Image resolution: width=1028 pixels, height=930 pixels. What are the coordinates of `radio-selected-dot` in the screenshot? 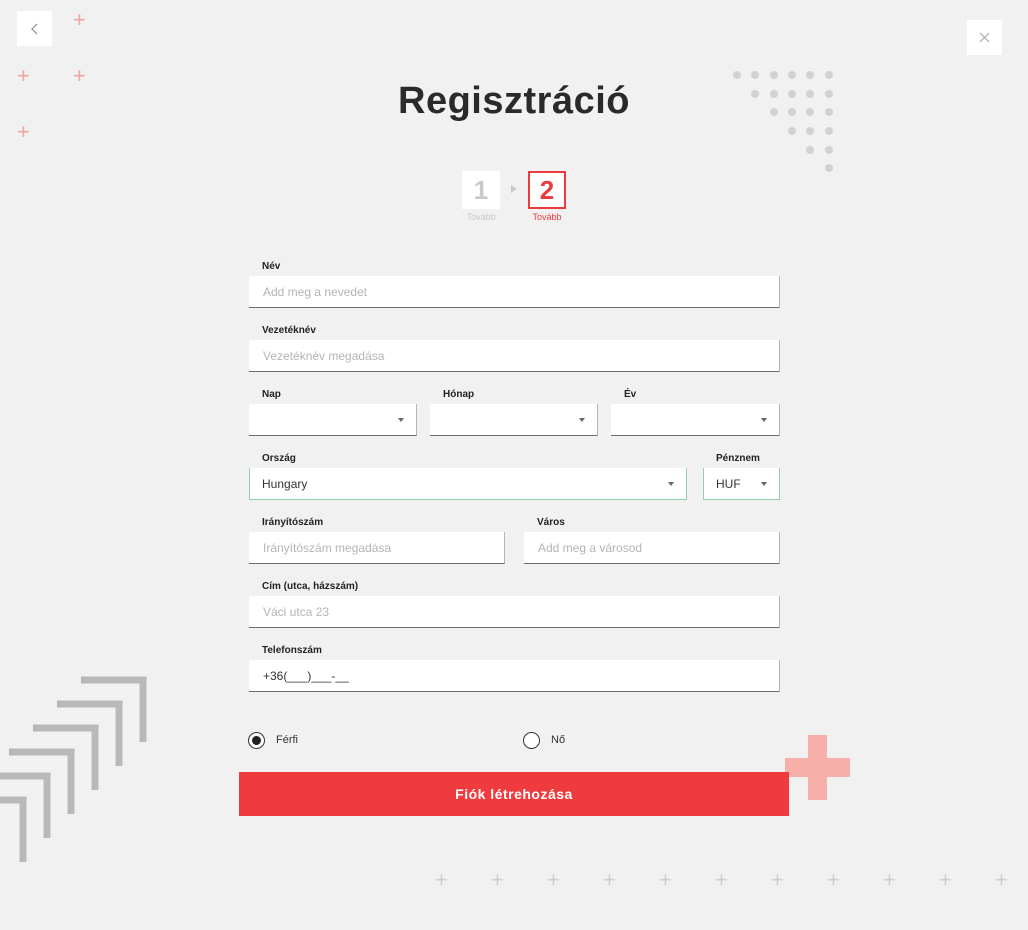 It's located at (256, 740).